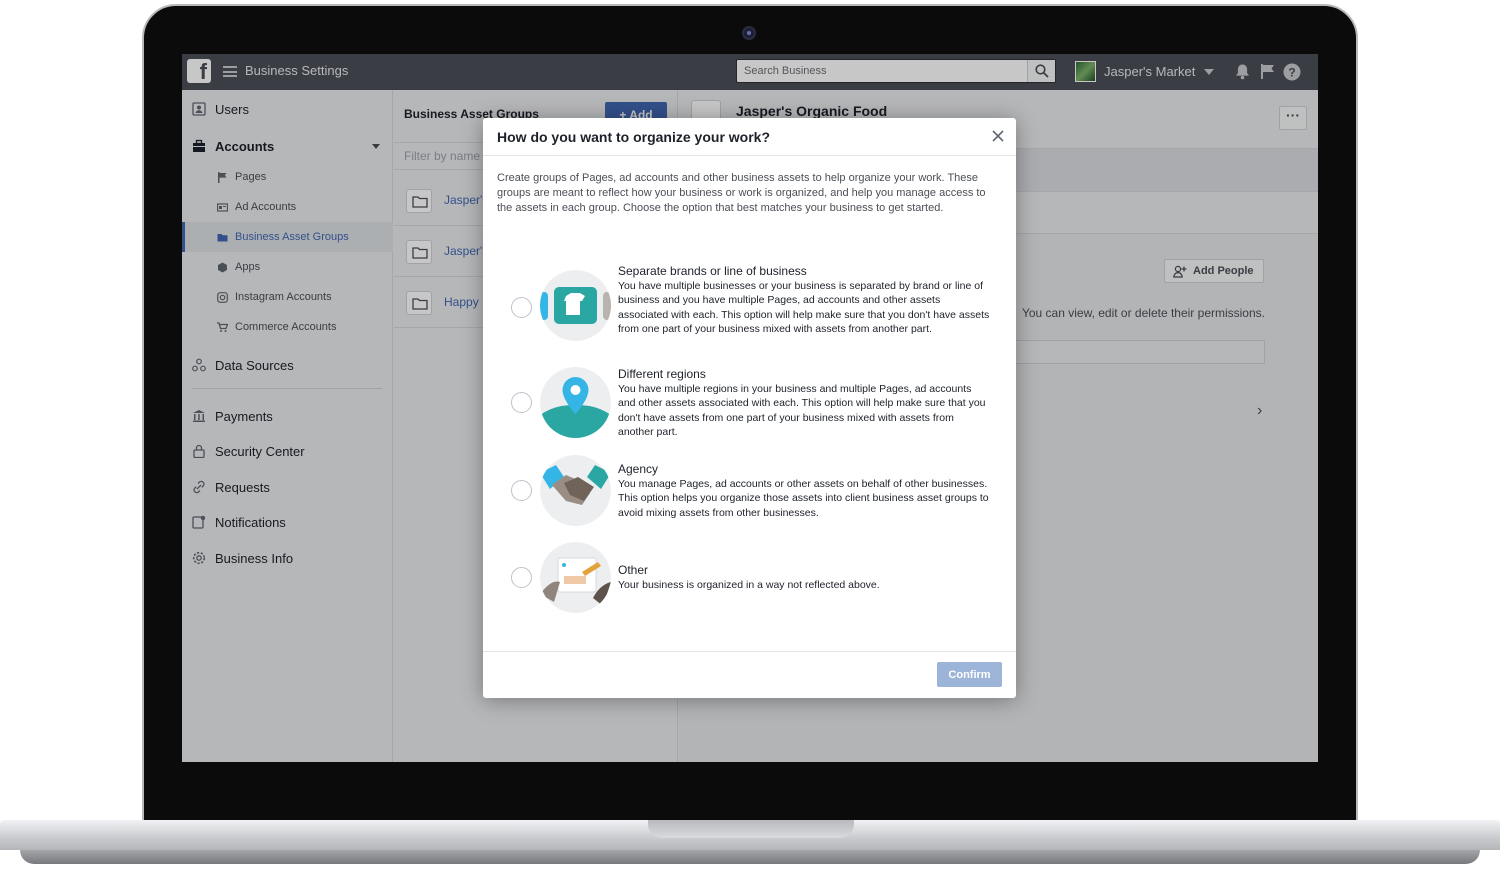 This screenshot has width=1500, height=871. What do you see at coordinates (750, 857) in the screenshot?
I see `laptop-base-bottom` at bounding box center [750, 857].